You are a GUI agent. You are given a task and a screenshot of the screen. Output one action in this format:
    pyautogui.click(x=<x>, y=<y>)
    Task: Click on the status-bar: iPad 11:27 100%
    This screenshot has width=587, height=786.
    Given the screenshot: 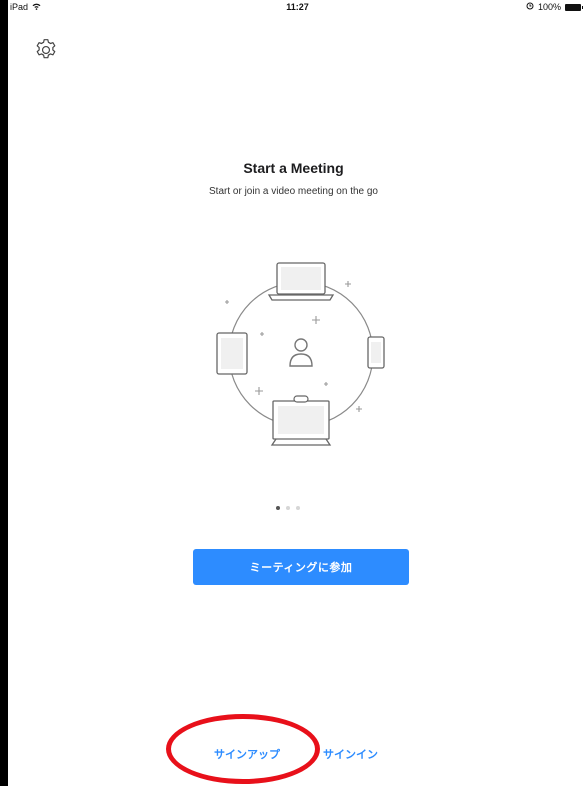 What is the action you would take?
    pyautogui.click(x=297, y=8)
    